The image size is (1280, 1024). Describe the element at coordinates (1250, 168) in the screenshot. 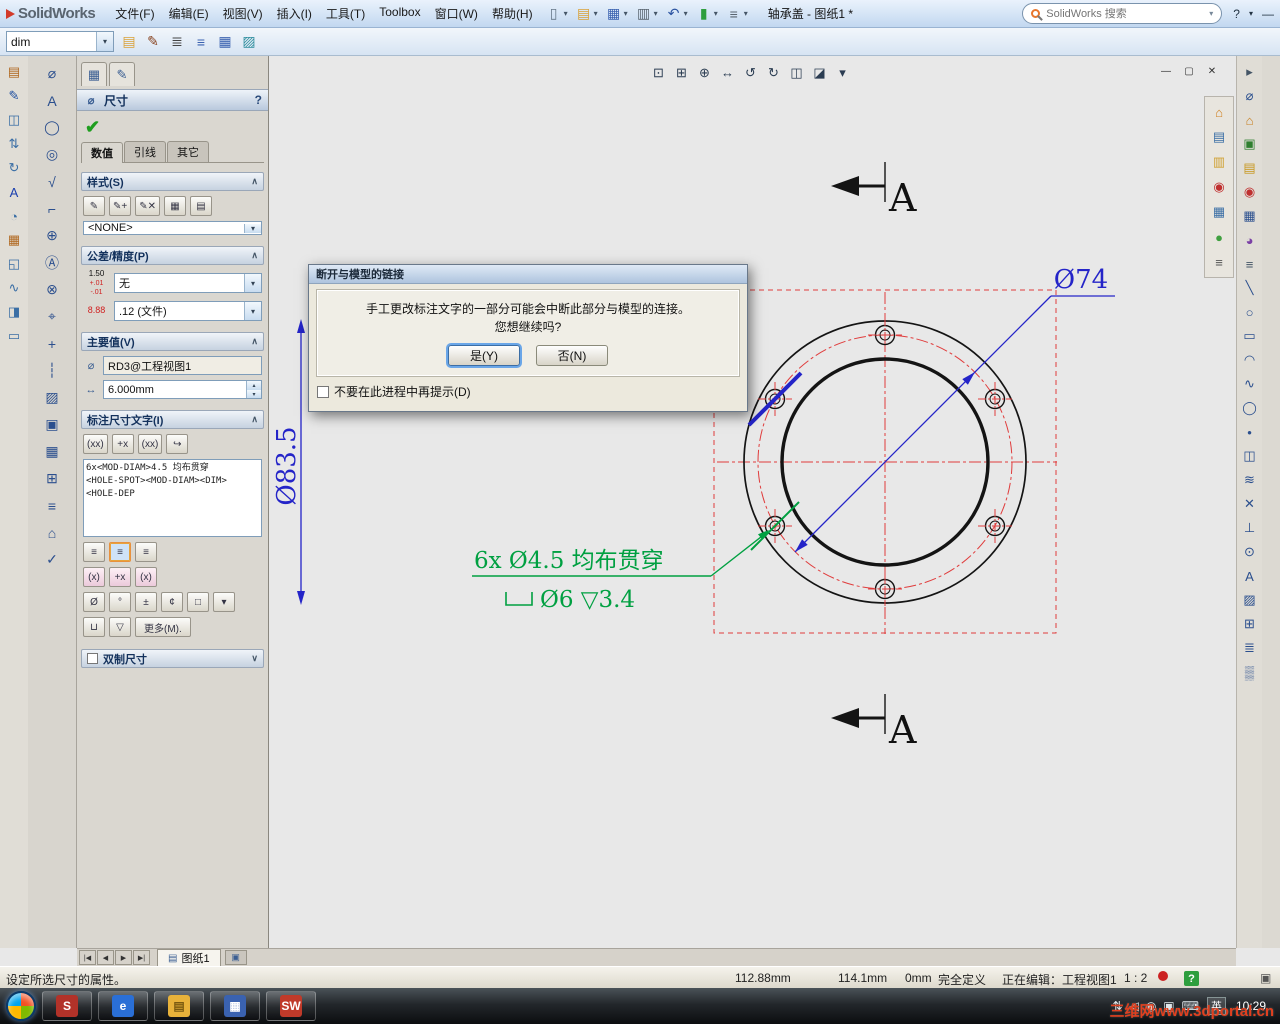

I see `file-explorer-icon: ▤` at that location.